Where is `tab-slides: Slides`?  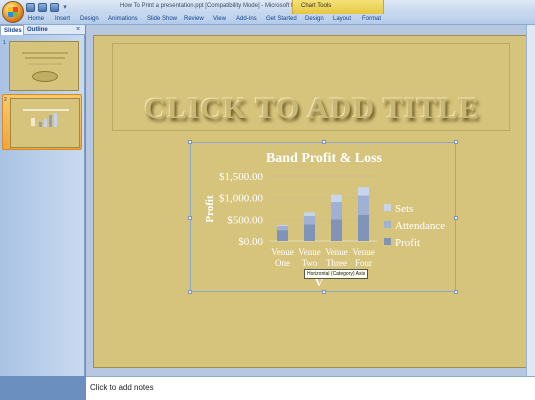
tab-slides: Slides is located at coordinates (12, 30).